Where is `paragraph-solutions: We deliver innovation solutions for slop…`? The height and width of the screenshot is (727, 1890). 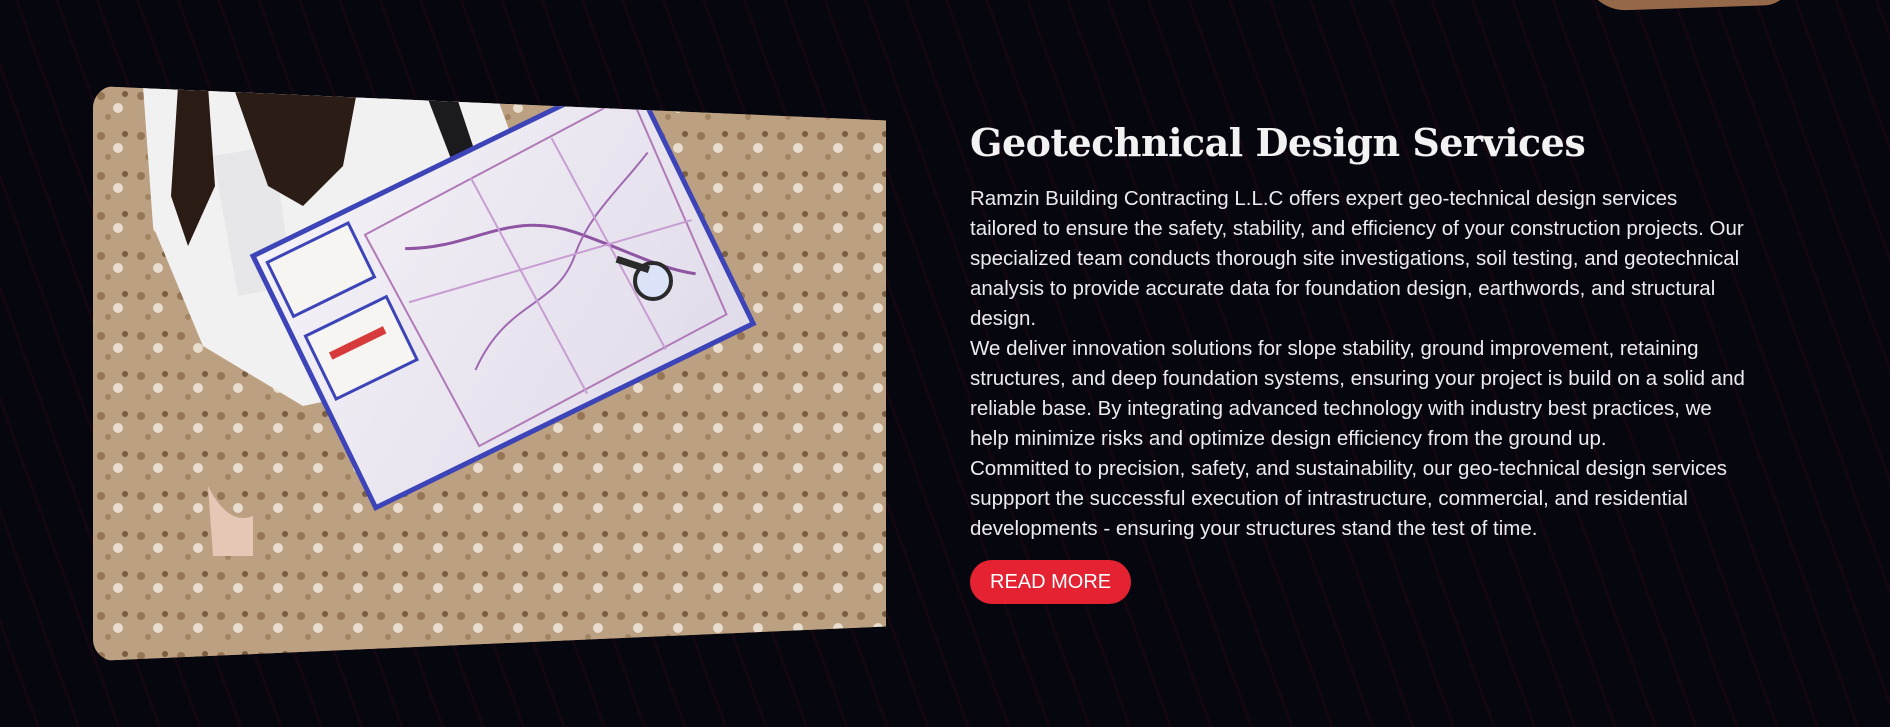 paragraph-solutions: We deliver innovation solutions for slop… is located at coordinates (1357, 393).